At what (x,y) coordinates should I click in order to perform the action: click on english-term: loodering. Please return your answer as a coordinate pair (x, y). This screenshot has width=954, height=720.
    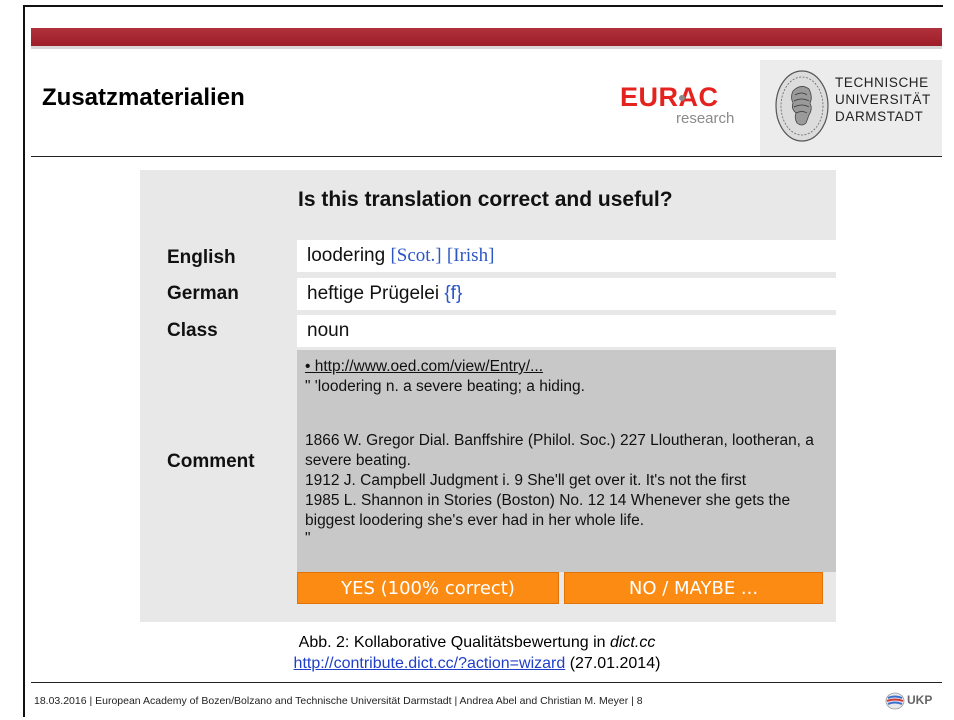
    Looking at the image, I should click on (349, 255).